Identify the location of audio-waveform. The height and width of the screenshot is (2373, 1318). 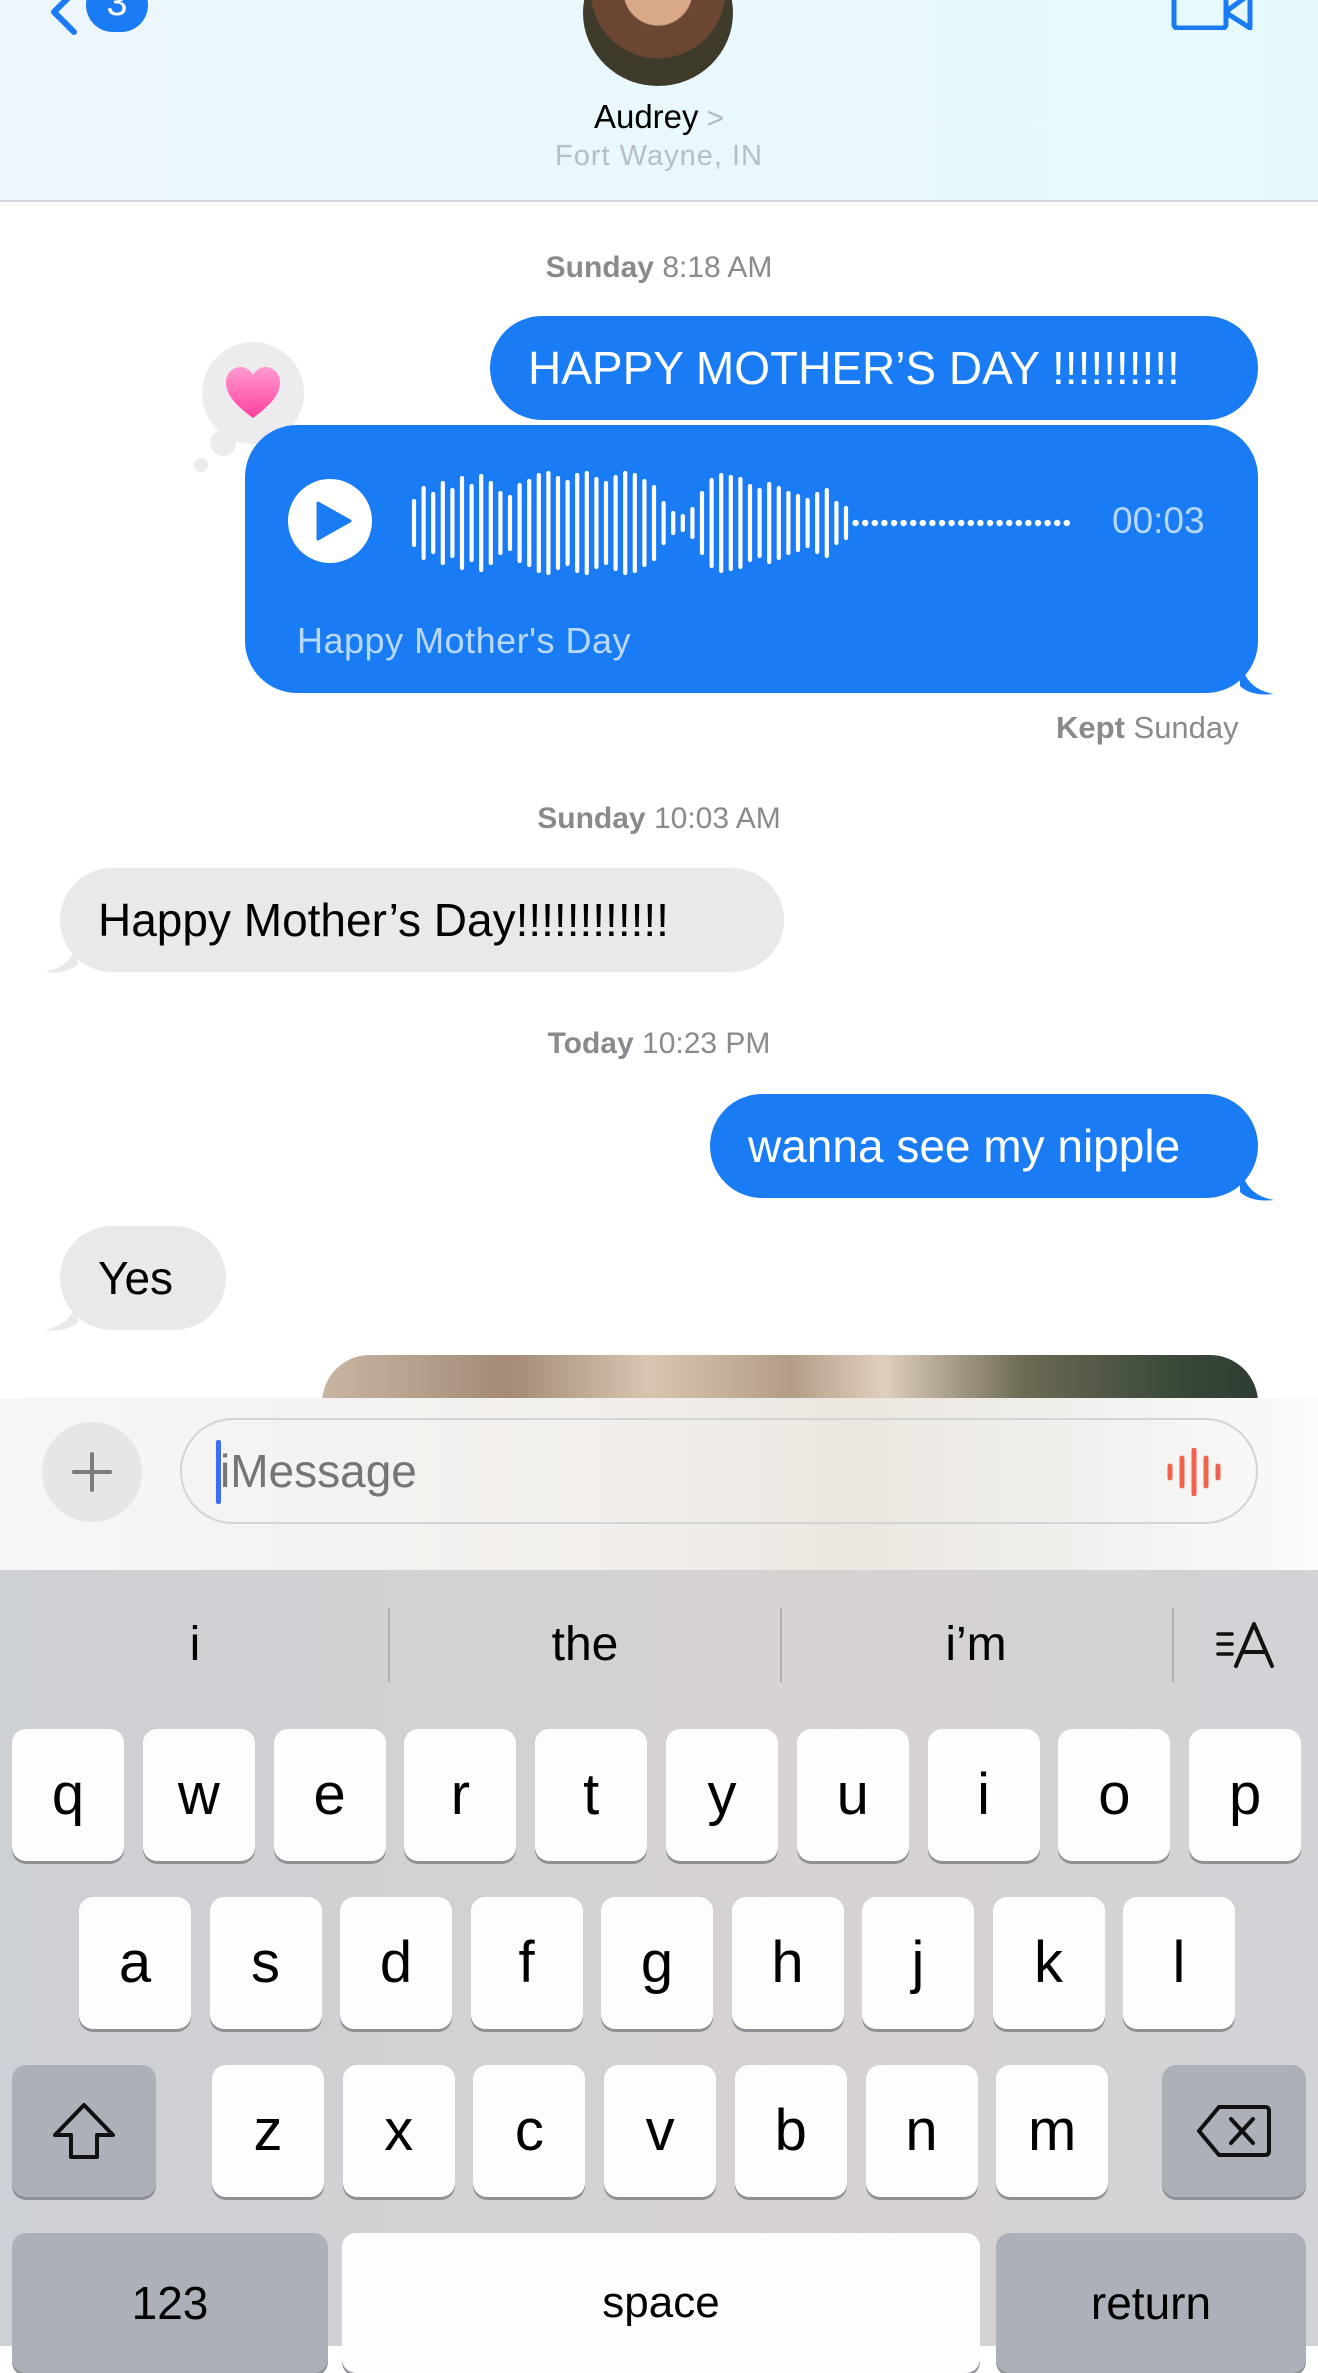
(745, 523).